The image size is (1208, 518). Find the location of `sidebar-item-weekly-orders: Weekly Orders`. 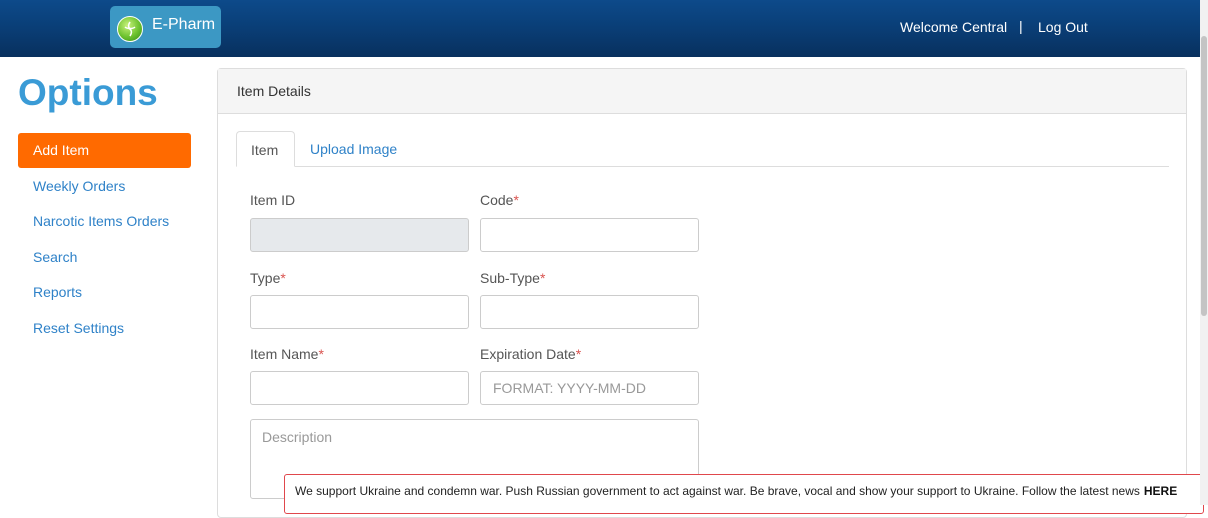

sidebar-item-weekly-orders: Weekly Orders is located at coordinates (104, 186).